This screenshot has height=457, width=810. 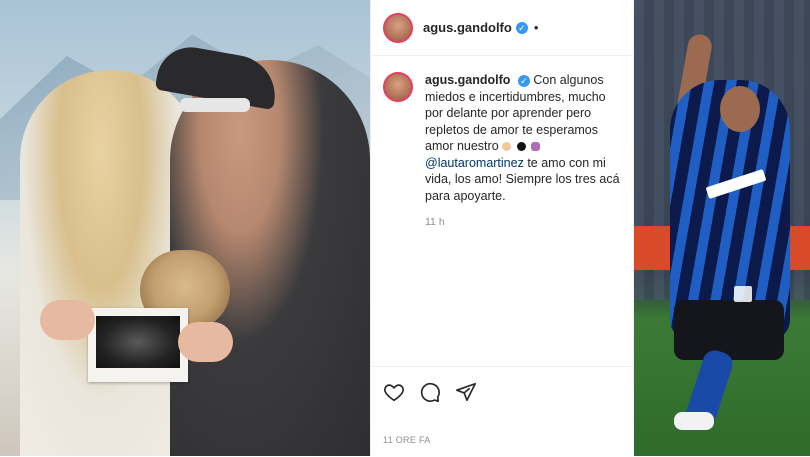 What do you see at coordinates (729, 330) in the screenshot?
I see `player-shorts` at bounding box center [729, 330].